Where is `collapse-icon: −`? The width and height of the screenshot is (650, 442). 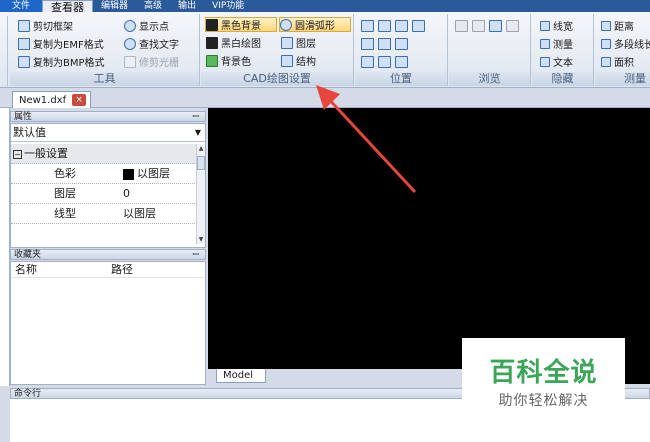 collapse-icon: − is located at coordinates (17, 154).